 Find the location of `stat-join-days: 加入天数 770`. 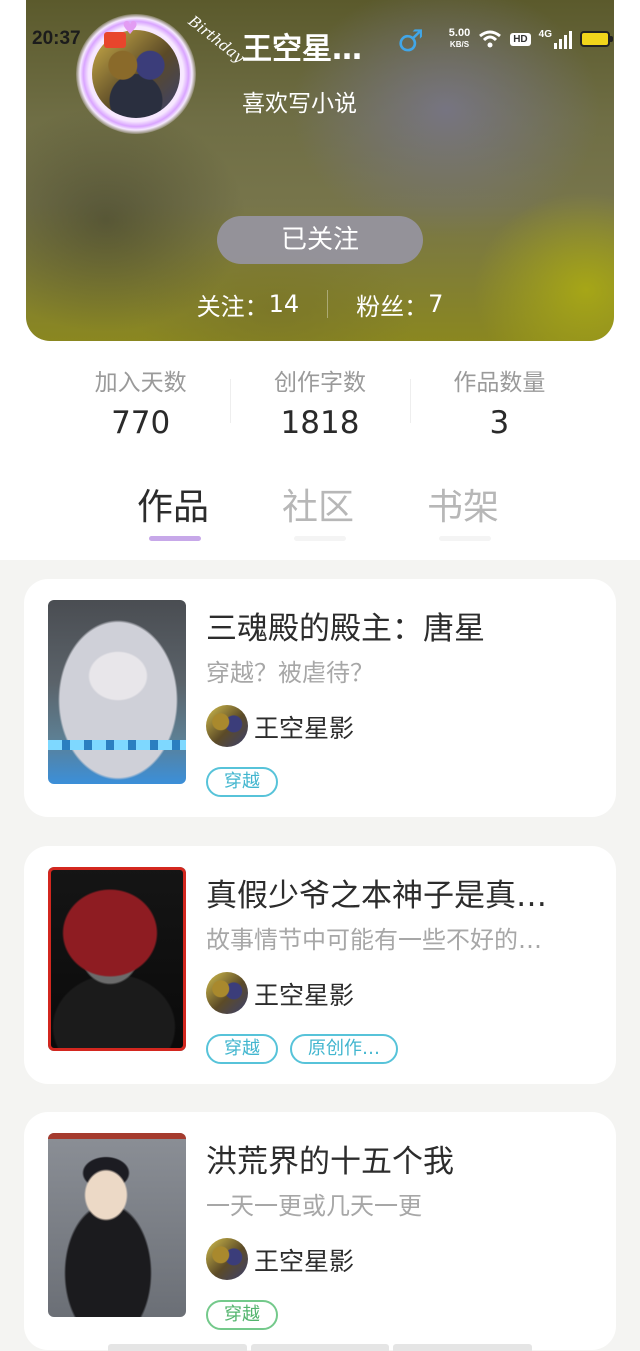

stat-join-days: 加入天数 770 is located at coordinates (140, 402).